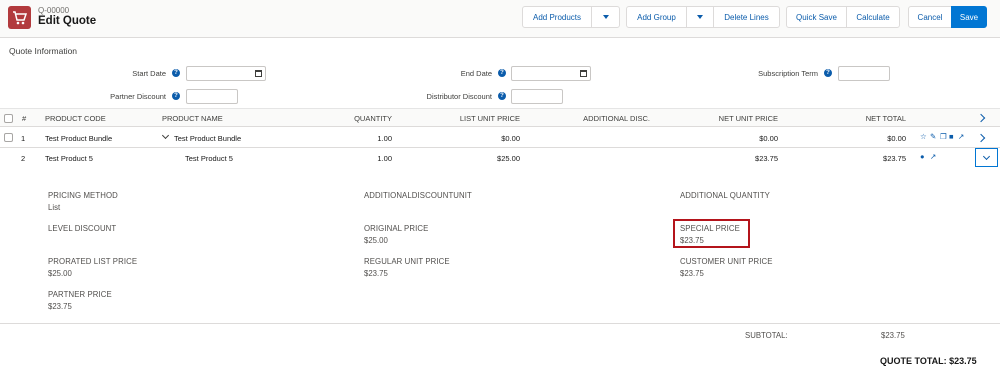 This screenshot has height=373, width=1000. I want to click on copy-icon: ❐, so click(943, 137).